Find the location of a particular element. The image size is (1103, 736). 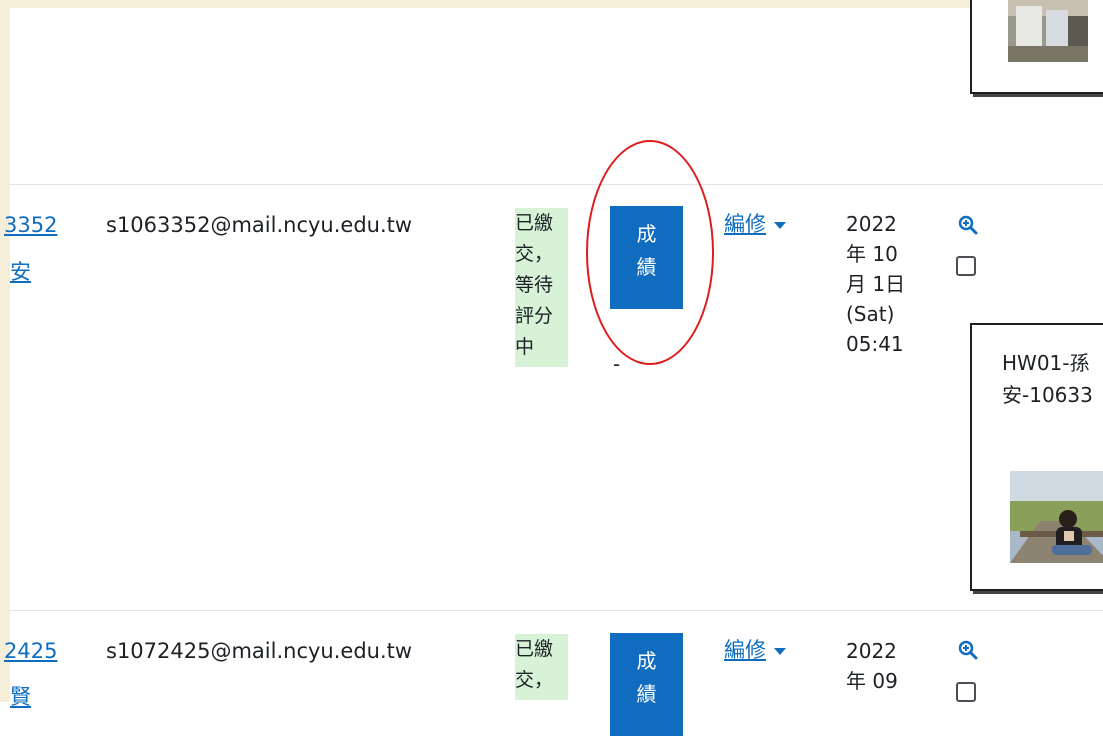

submission-status-badge: 已繳 交， 等待 評分 中 is located at coordinates (541, 287).